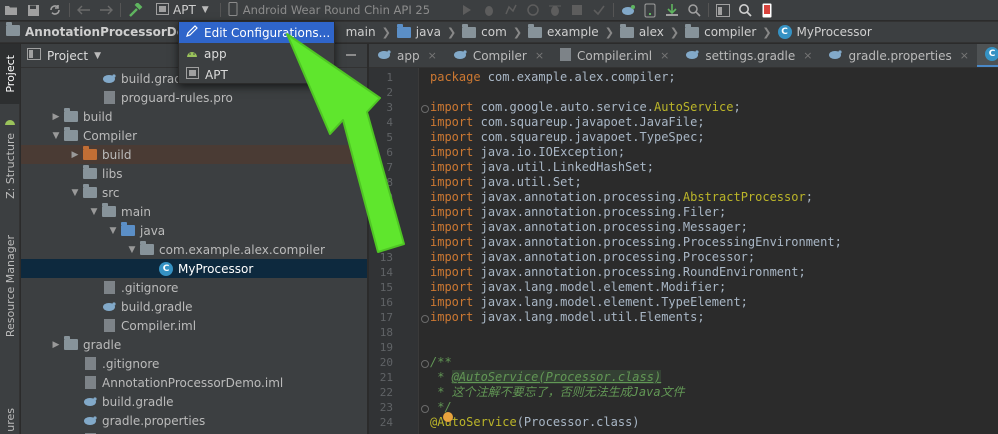 The height and width of the screenshot is (434, 998). What do you see at coordinates (511, 10) in the screenshot?
I see `coverage-icon` at bounding box center [511, 10].